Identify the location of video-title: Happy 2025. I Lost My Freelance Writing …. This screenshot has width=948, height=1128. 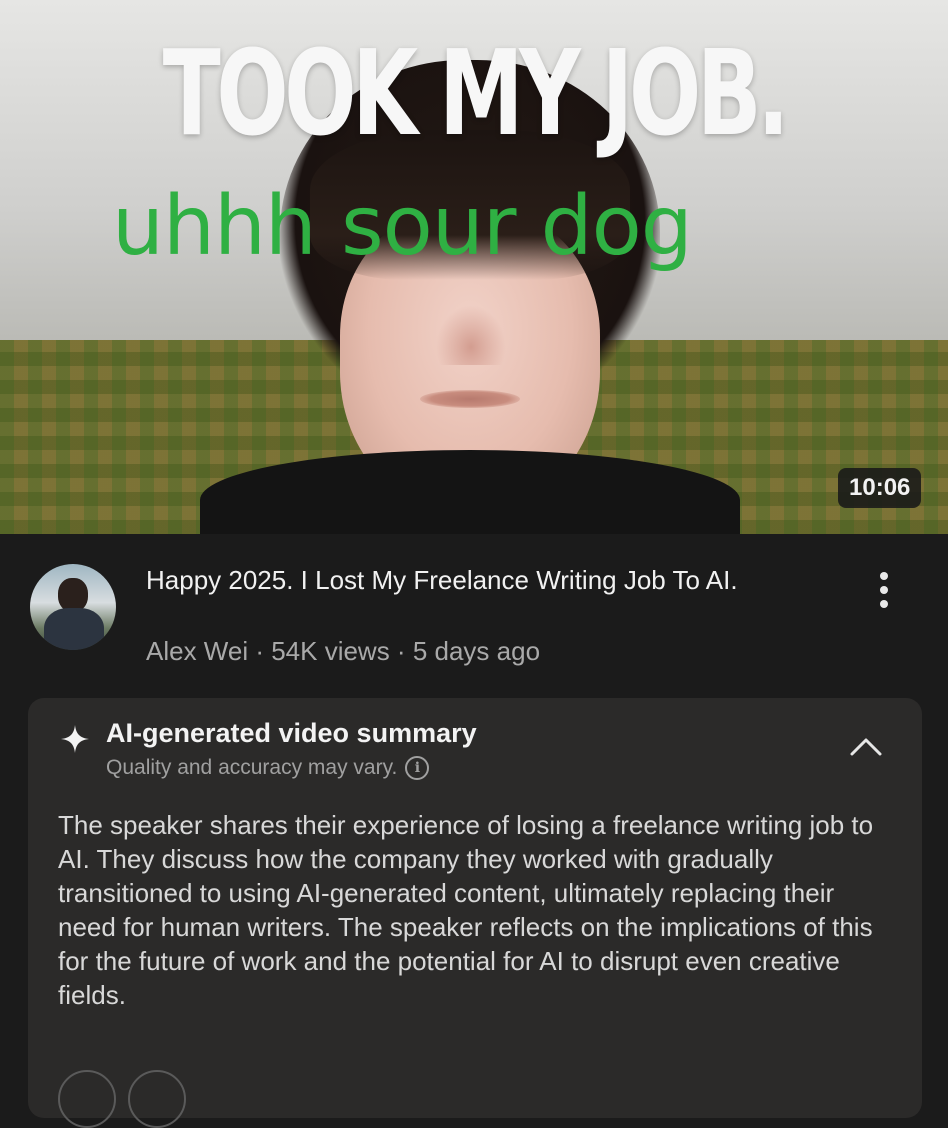
(491, 580).